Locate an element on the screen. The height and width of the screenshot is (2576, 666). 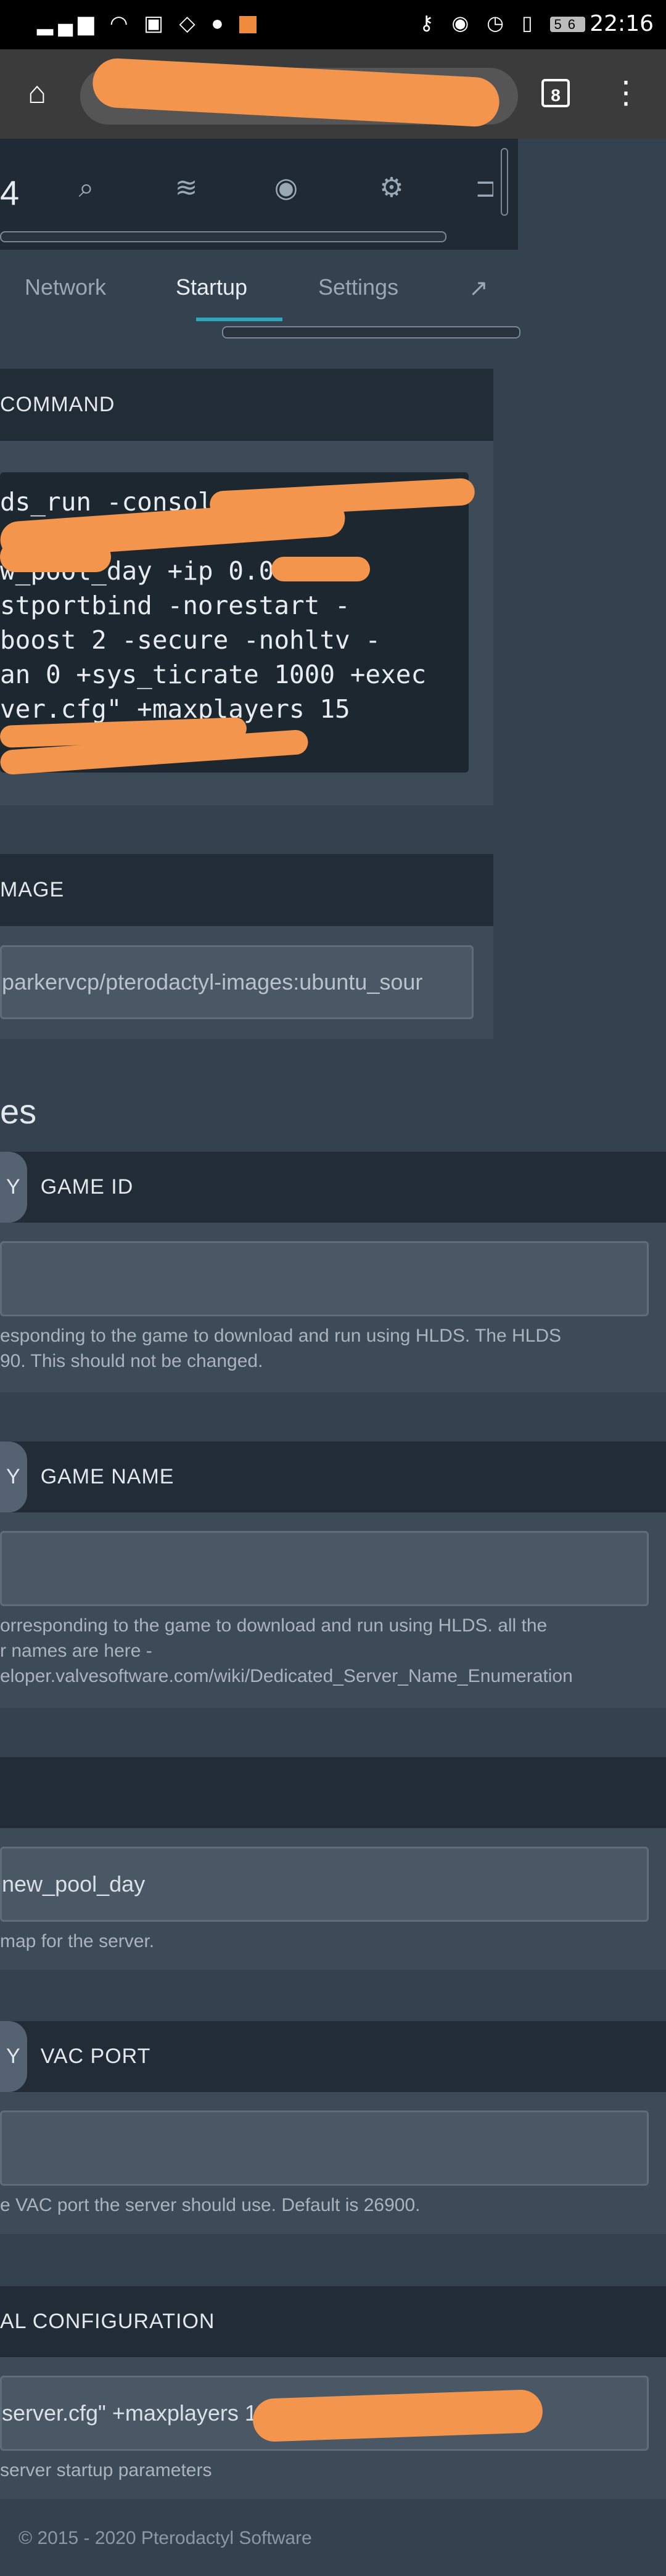
command-line: an 0 +sys_ticrate 1000 +exec is located at coordinates (214, 675).